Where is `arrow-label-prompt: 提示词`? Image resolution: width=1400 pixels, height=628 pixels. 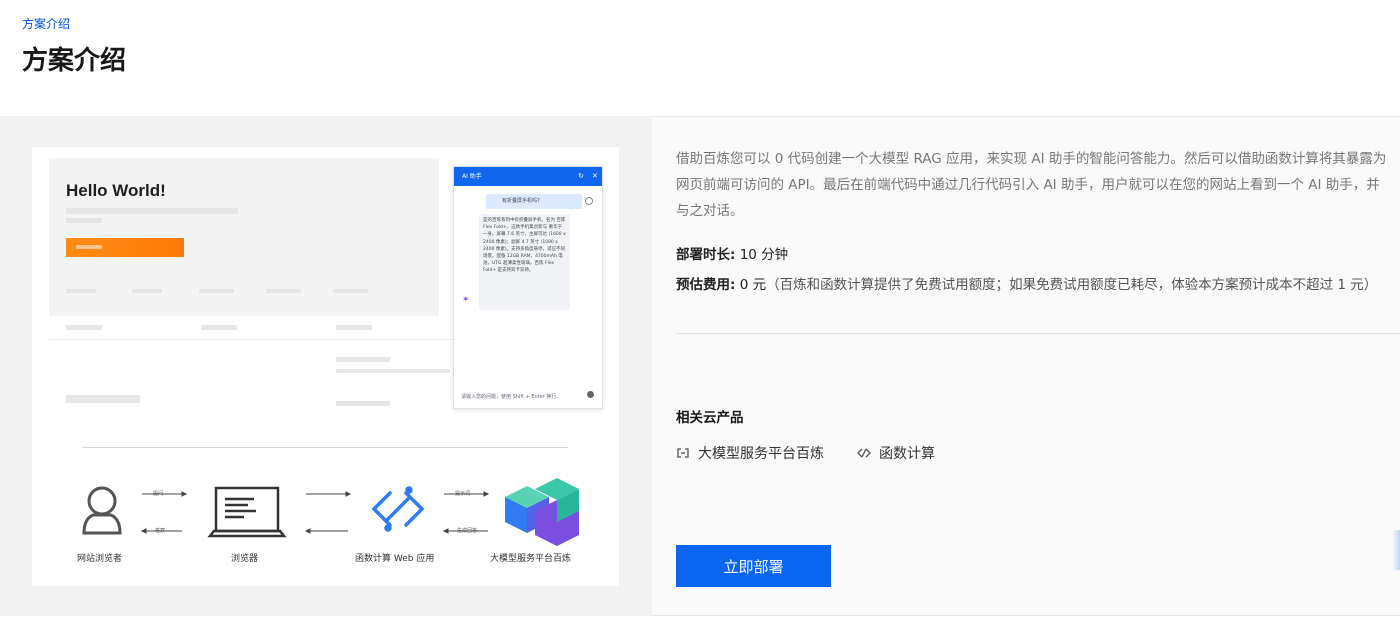 arrow-label-prompt: 提示词 is located at coordinates (463, 494).